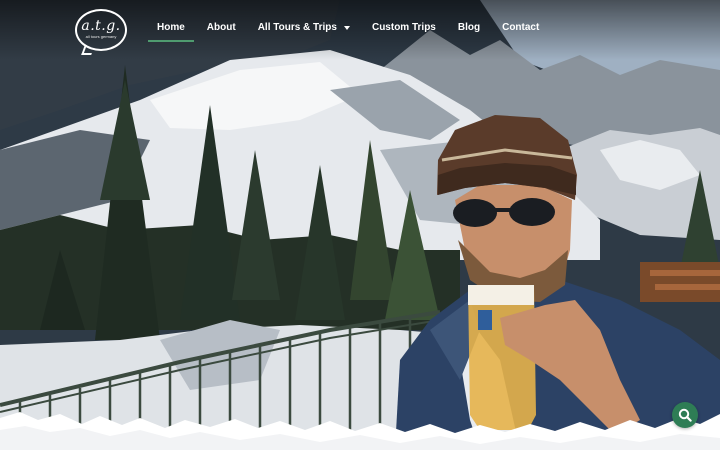 The height and width of the screenshot is (450, 720). I want to click on search-button, so click(685, 415).